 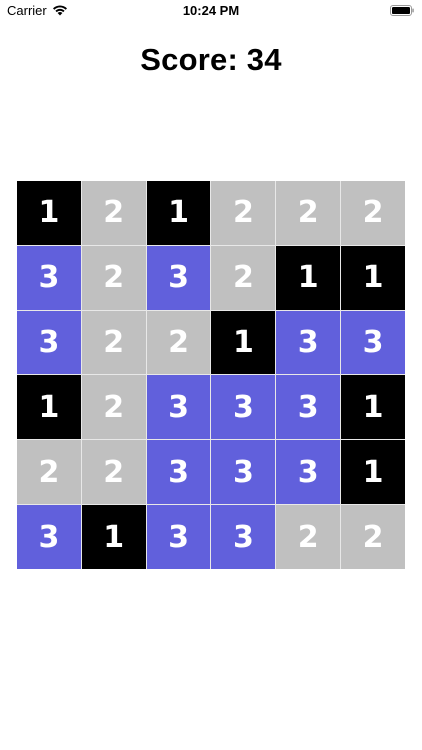 What do you see at coordinates (402, 10) in the screenshot?
I see `battery-icon` at bounding box center [402, 10].